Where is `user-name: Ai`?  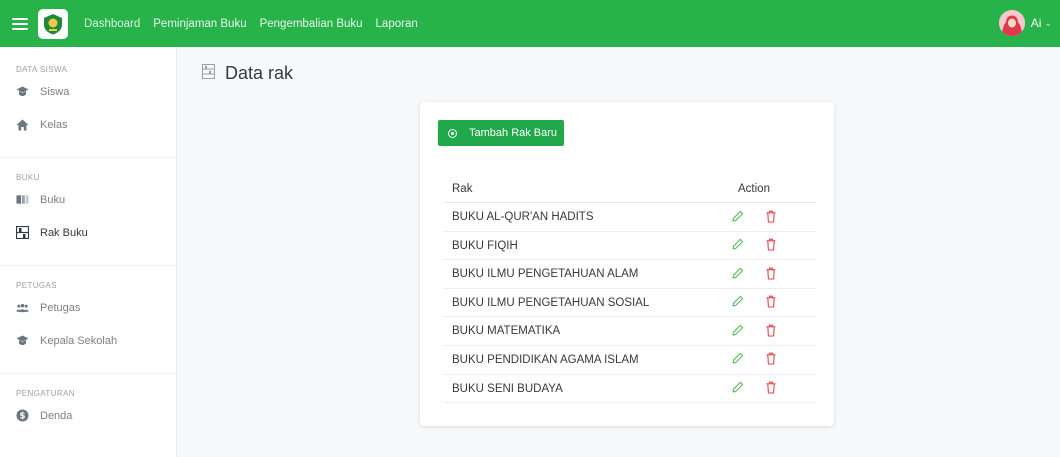
user-name: Ai is located at coordinates (1036, 23).